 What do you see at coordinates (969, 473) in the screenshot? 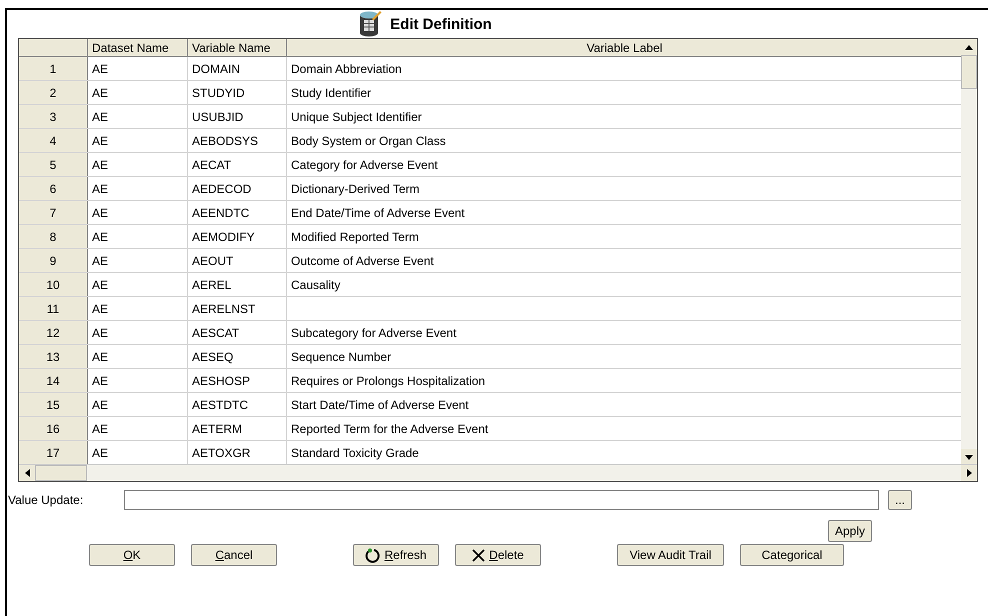
I see `right-arrow-icon` at bounding box center [969, 473].